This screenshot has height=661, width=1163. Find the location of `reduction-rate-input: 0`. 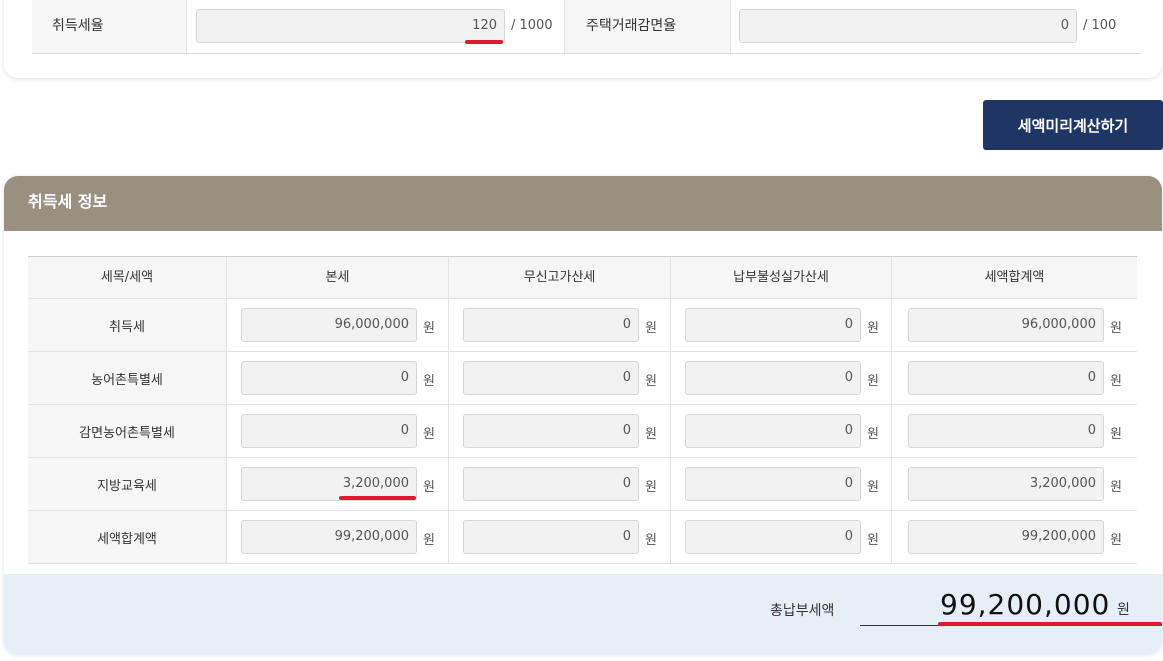

reduction-rate-input: 0 is located at coordinates (908, 26).